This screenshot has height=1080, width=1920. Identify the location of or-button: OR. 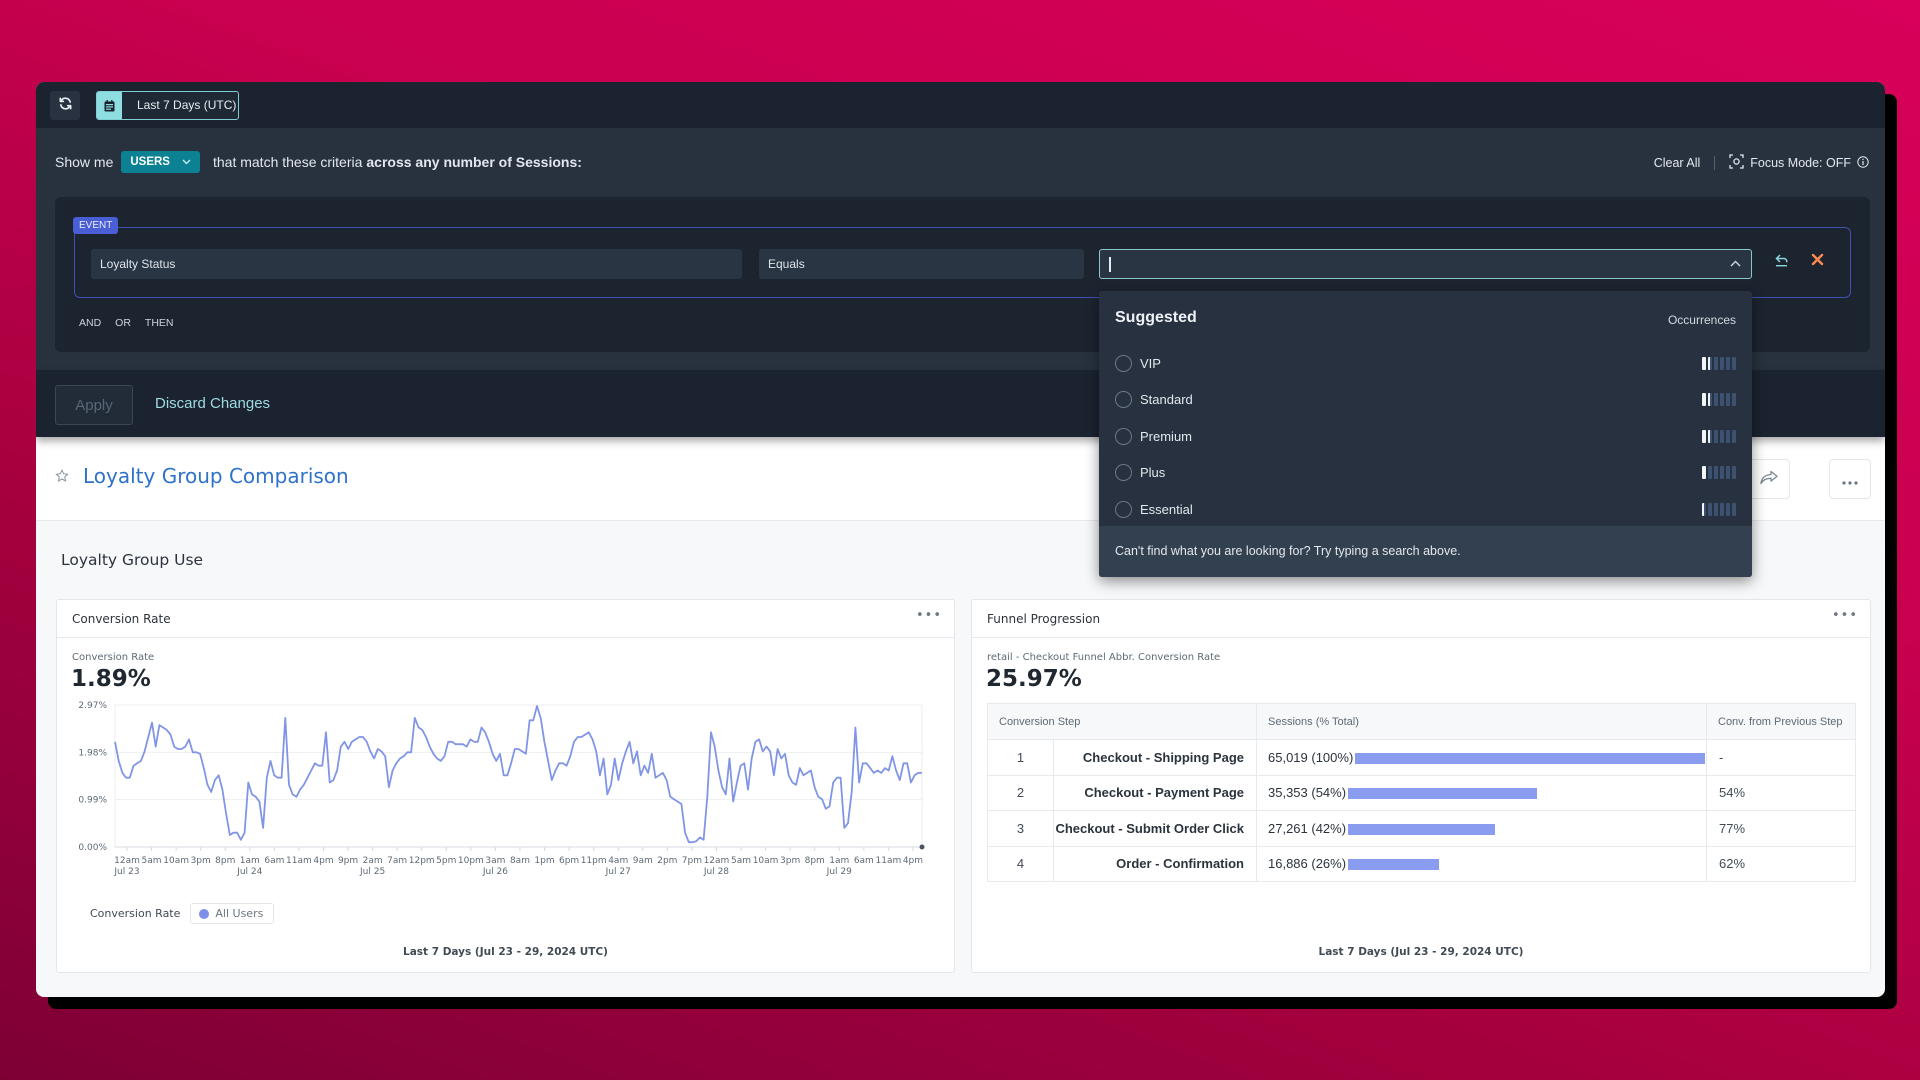
(123, 323).